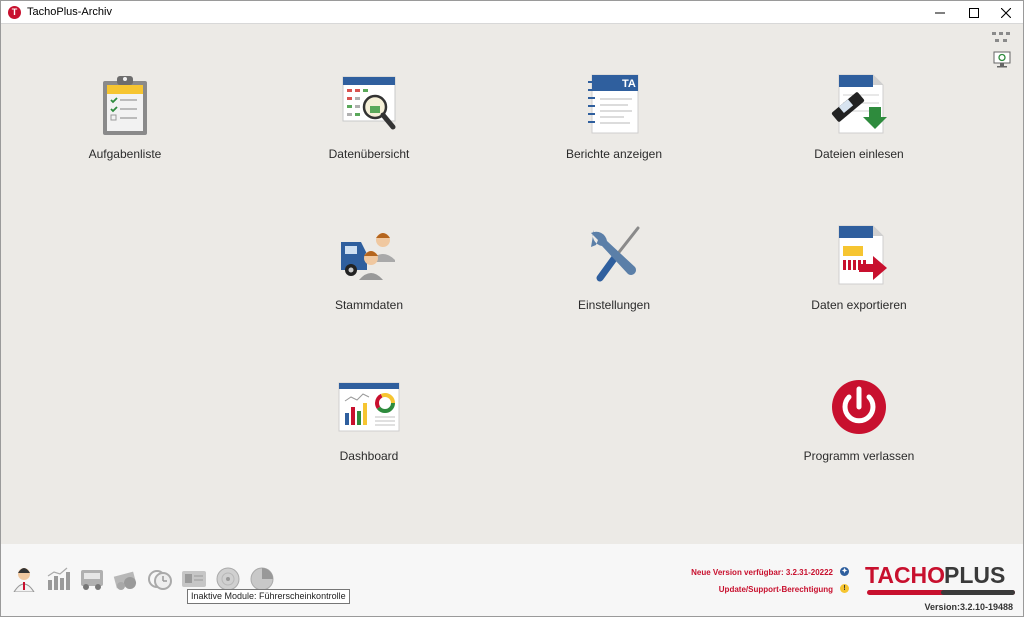  Describe the element at coordinates (369, 435) in the screenshot. I see `tile-dashboard: Dashboard` at that location.